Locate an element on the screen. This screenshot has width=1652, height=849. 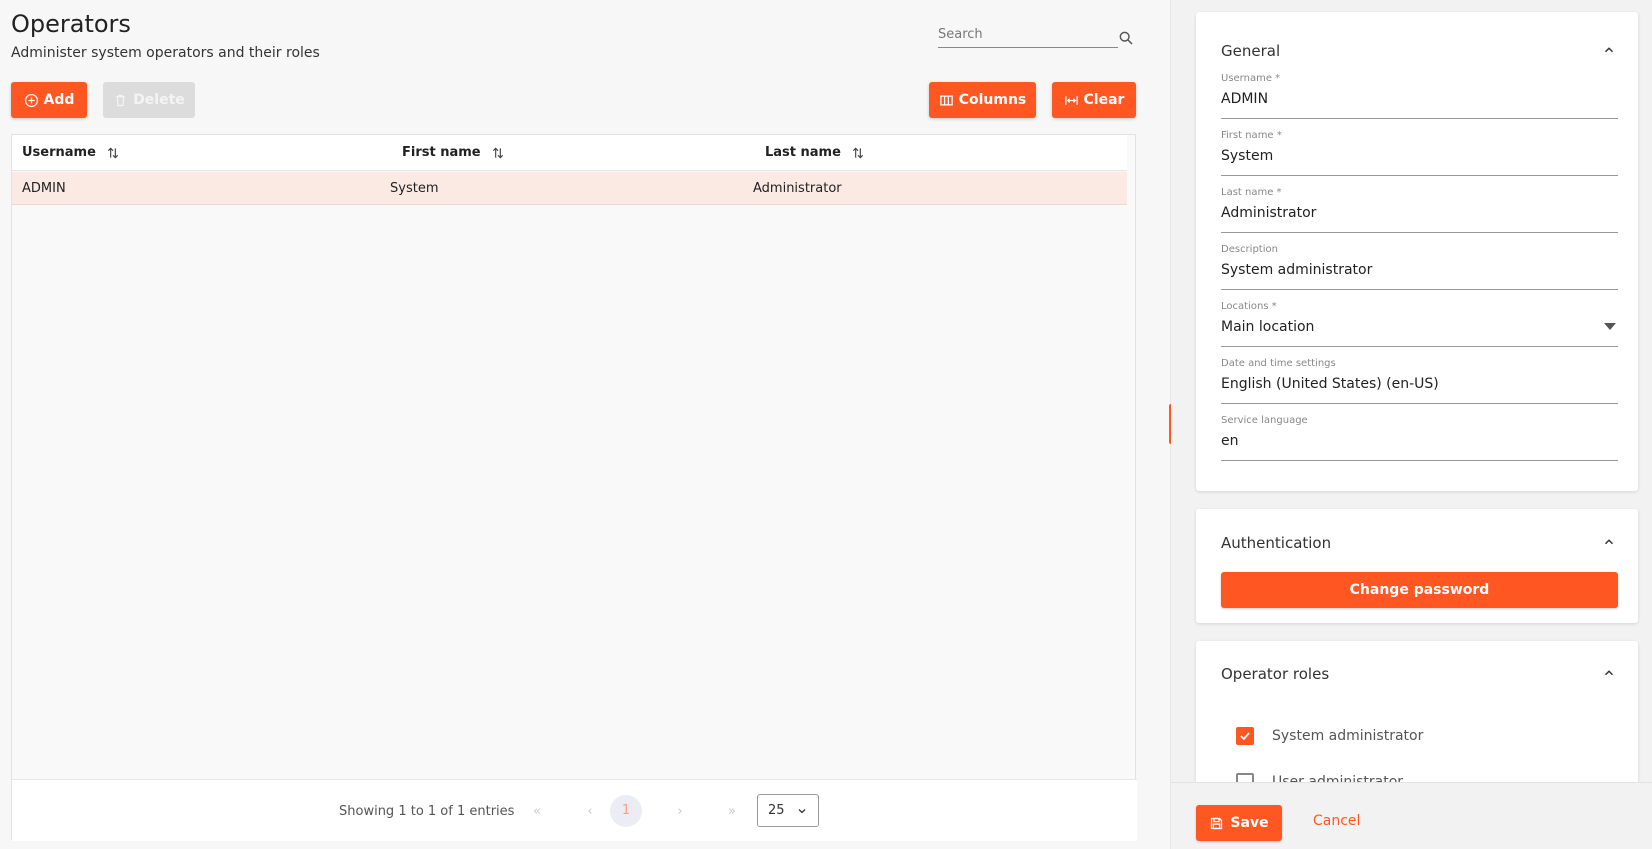
cell-last-name: Administrator is located at coordinates (797, 188).